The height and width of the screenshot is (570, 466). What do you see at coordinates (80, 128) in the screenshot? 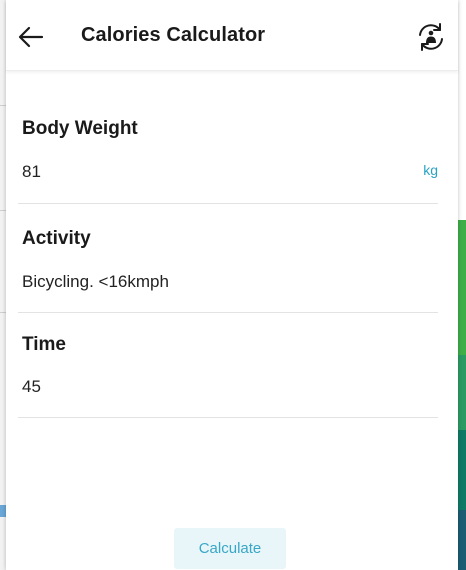
I see `body-weight-label: Body Weight` at bounding box center [80, 128].